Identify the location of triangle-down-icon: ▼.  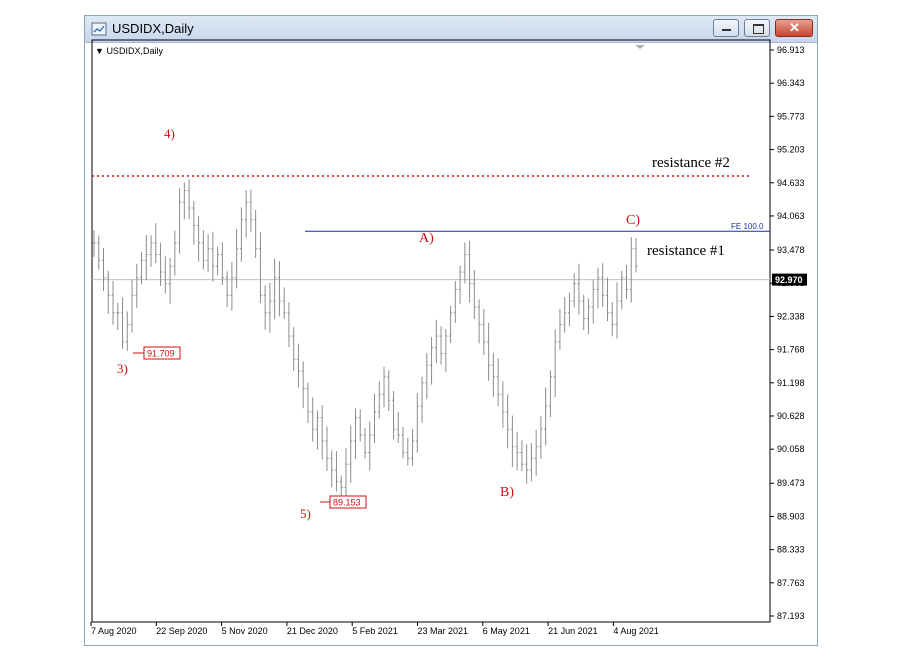
(99, 51).